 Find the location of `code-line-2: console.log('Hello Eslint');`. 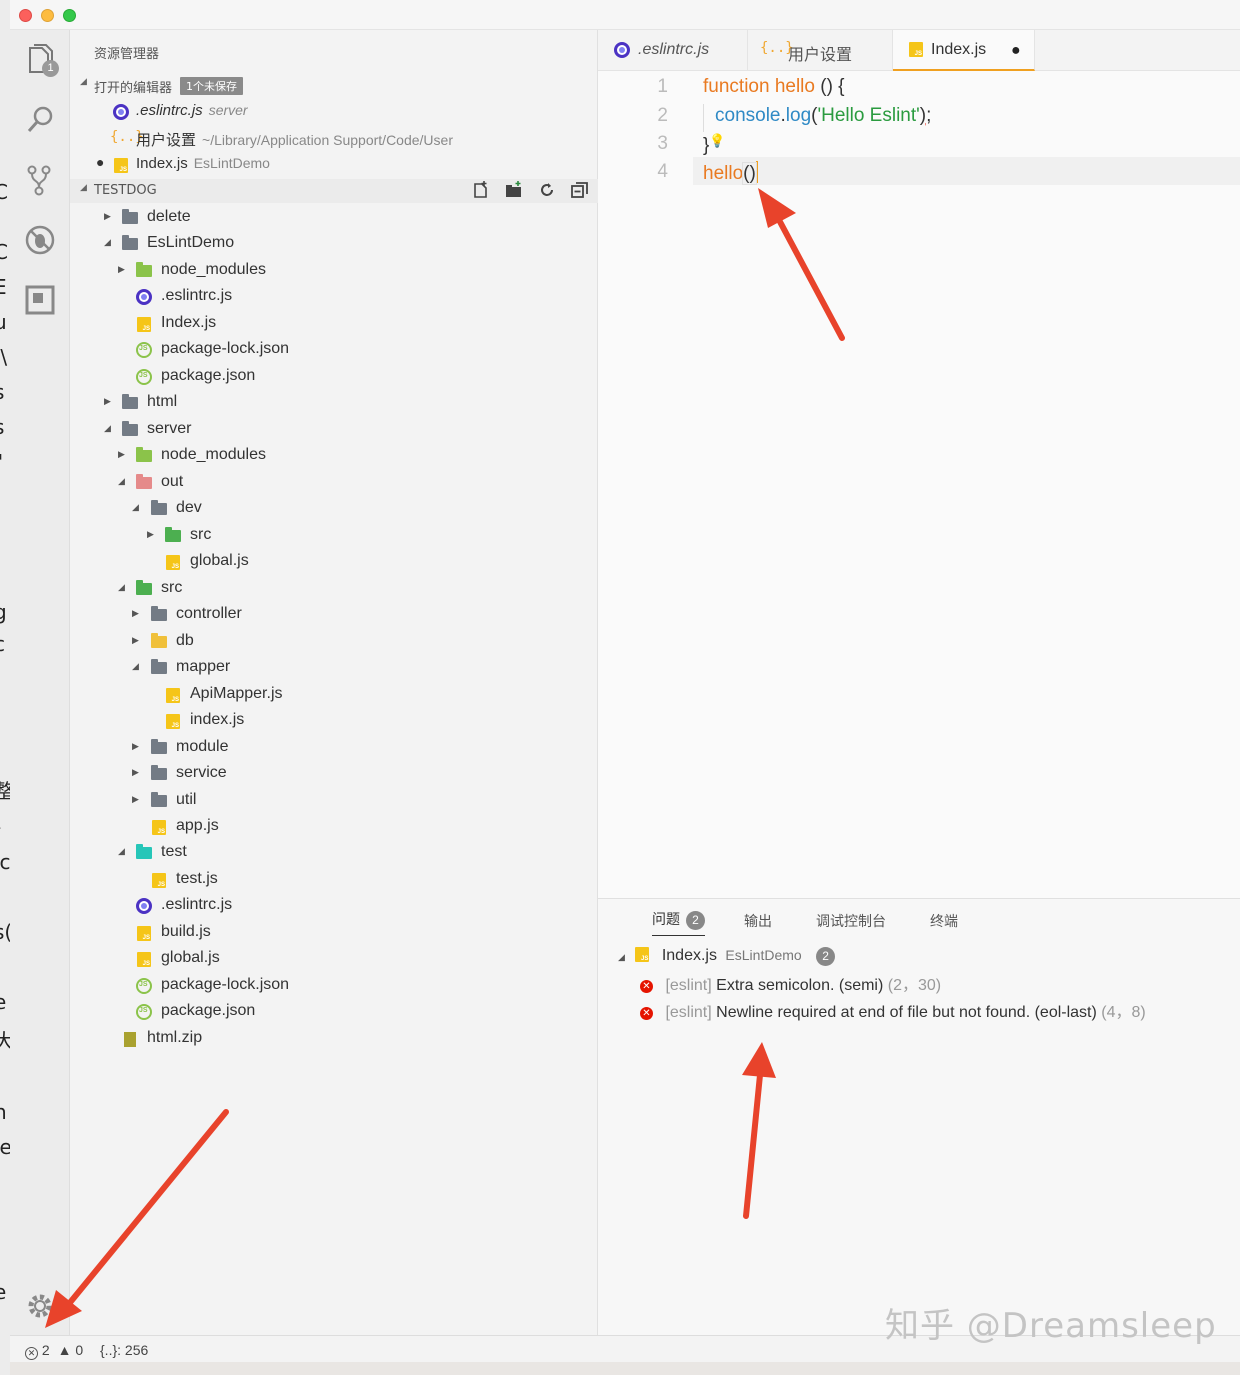

code-line-2: console.log('Hello Eslint'); is located at coordinates (823, 116).